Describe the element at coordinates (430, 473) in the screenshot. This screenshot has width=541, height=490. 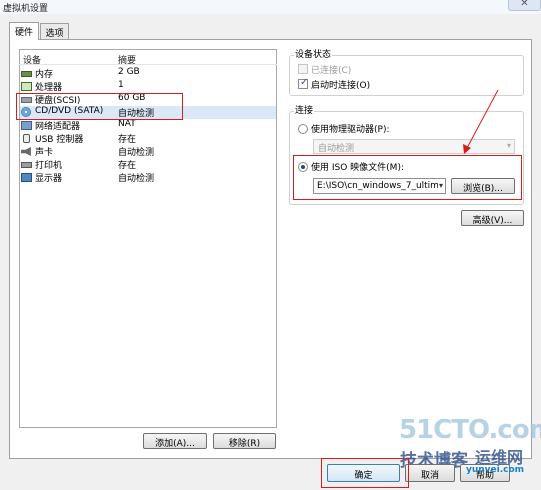
I see `cancel-button: 取消` at that location.